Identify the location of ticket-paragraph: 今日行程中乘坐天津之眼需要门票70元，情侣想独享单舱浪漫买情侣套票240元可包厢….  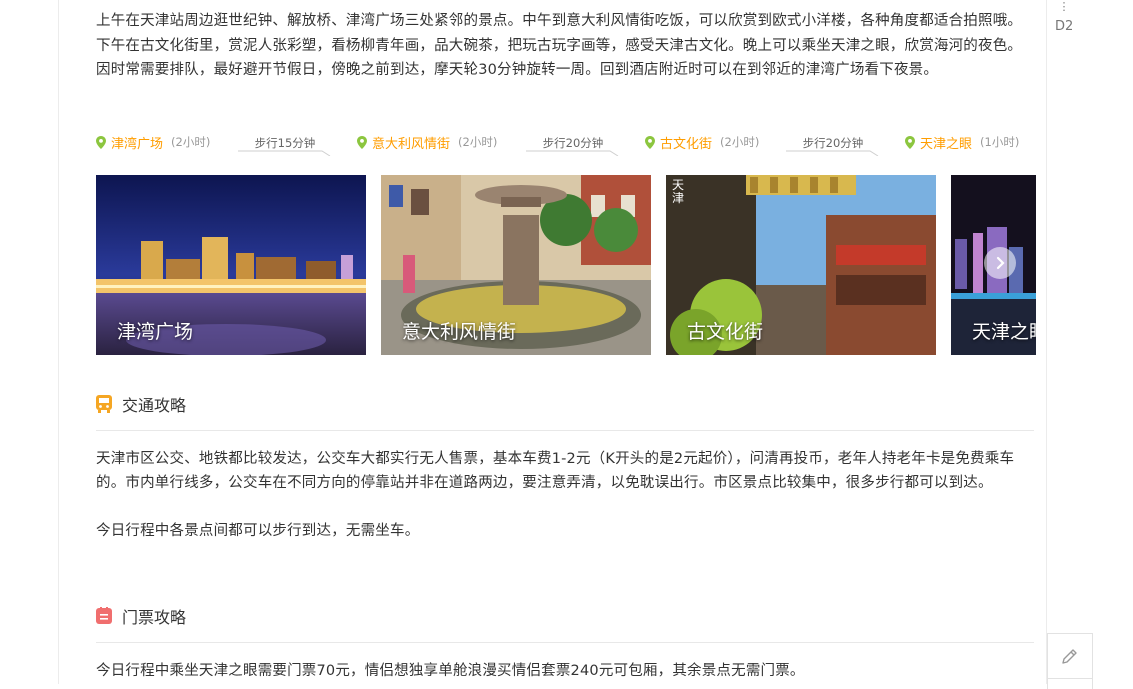
(450, 671).